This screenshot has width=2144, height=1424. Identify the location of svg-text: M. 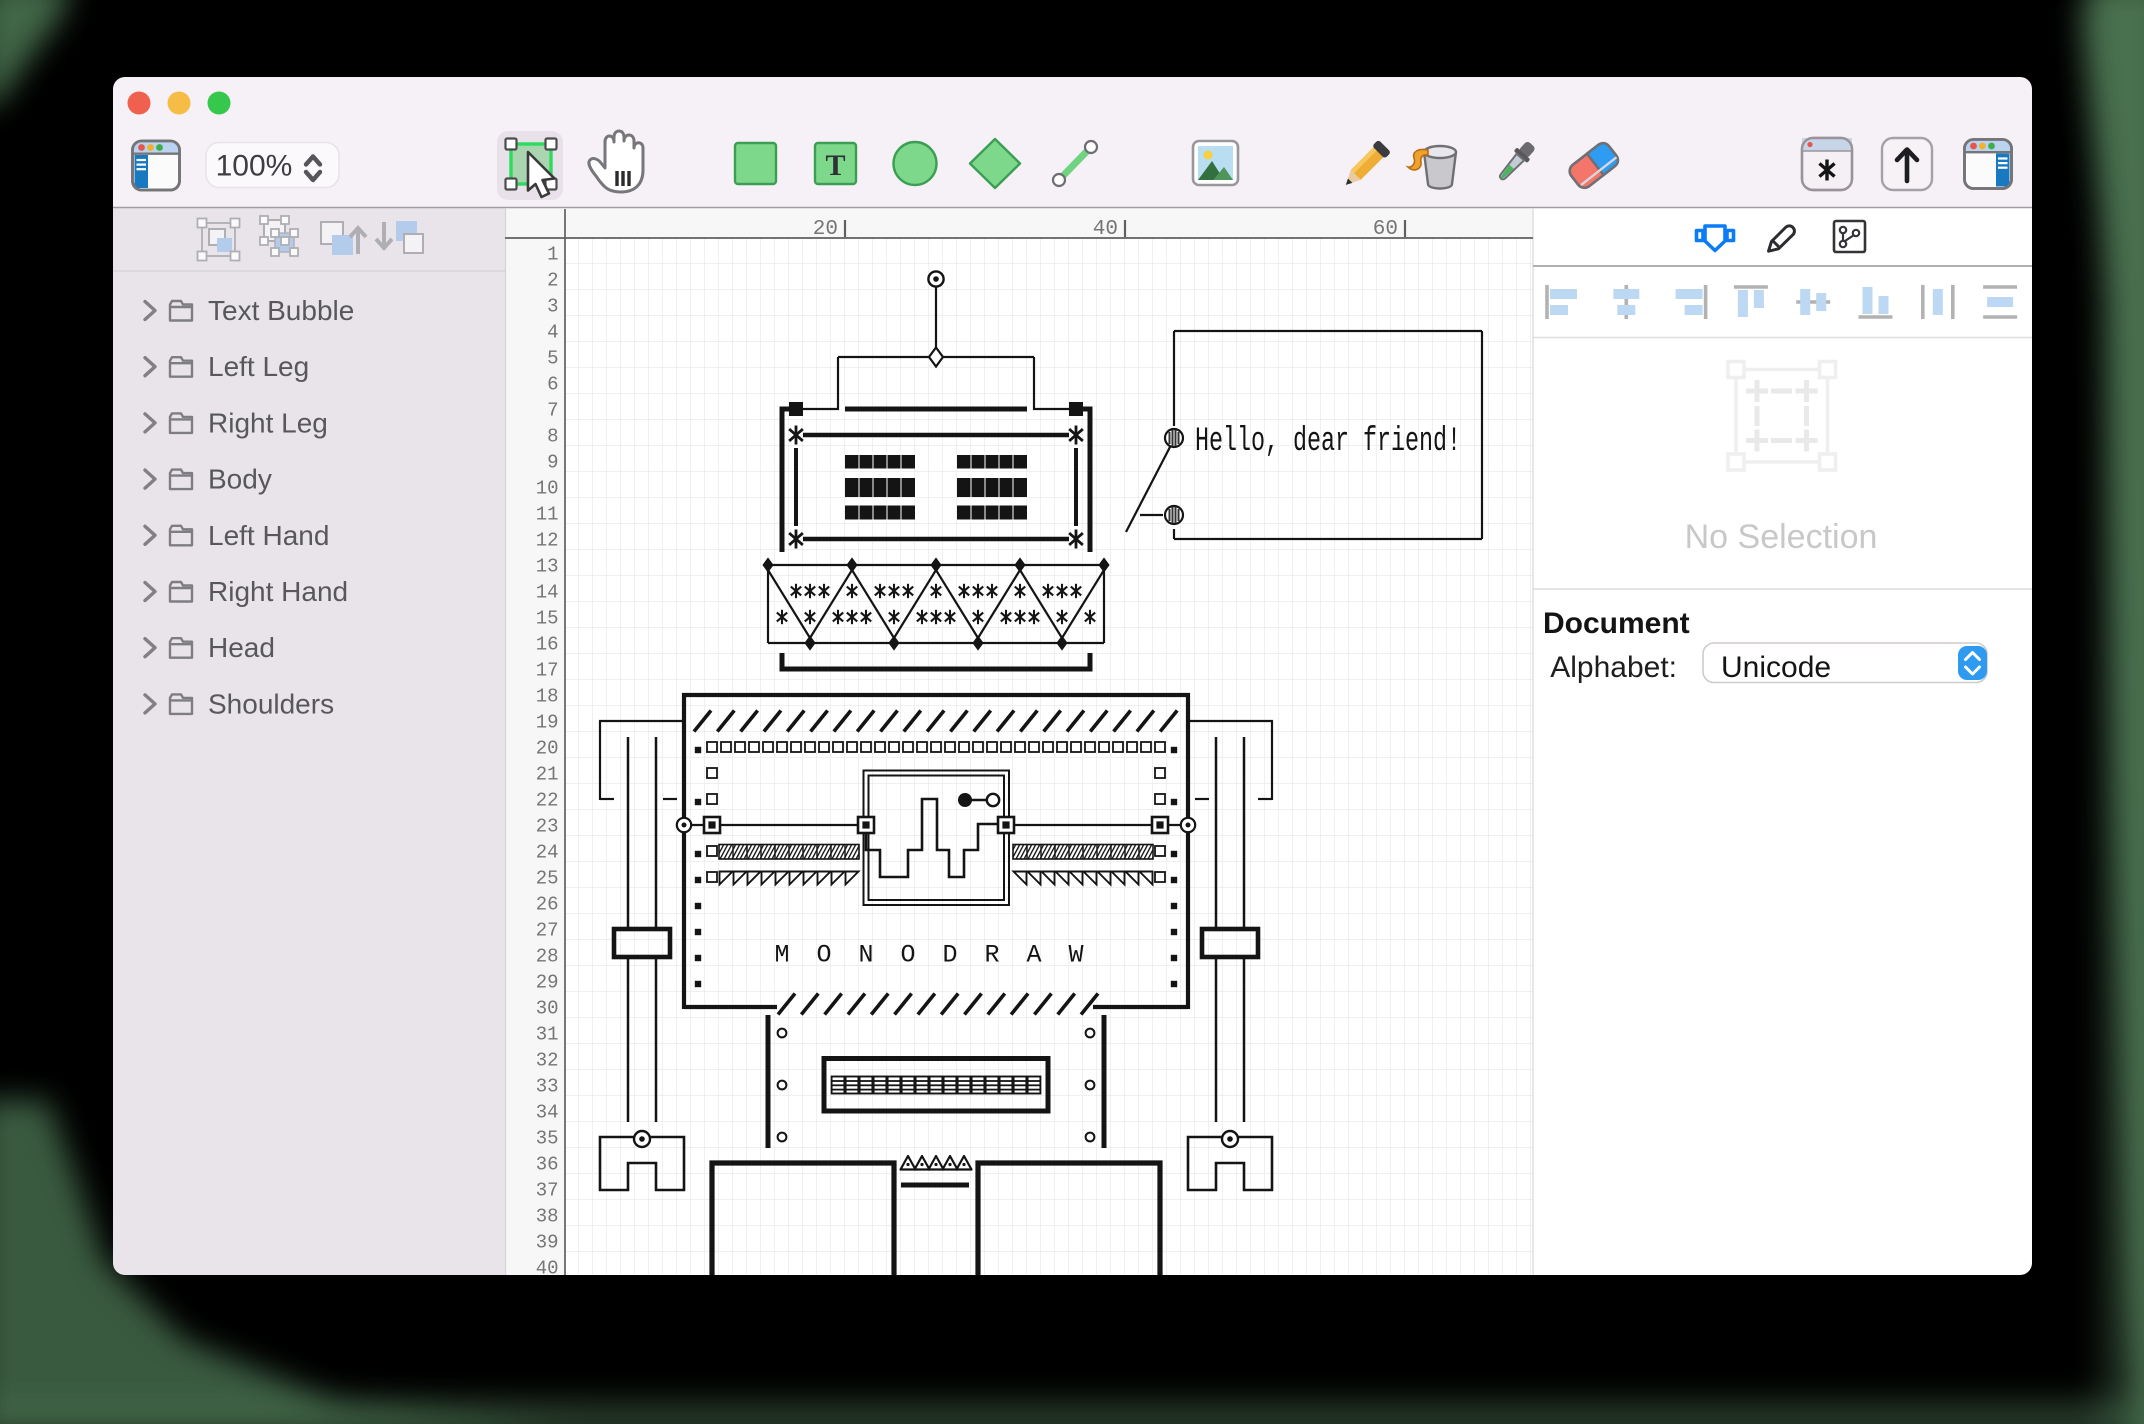
(781, 955).